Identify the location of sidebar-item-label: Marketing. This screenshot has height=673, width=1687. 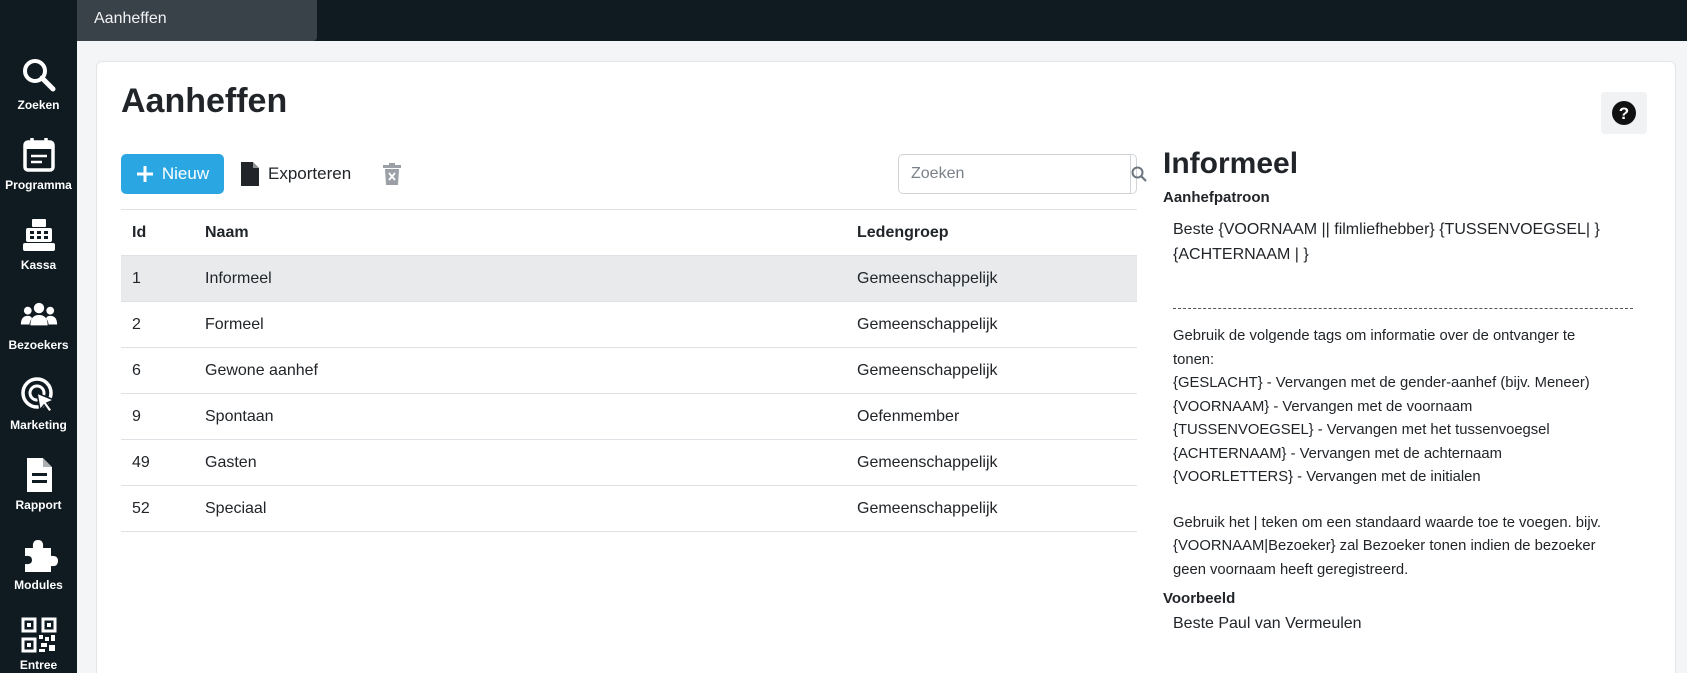
(38, 425).